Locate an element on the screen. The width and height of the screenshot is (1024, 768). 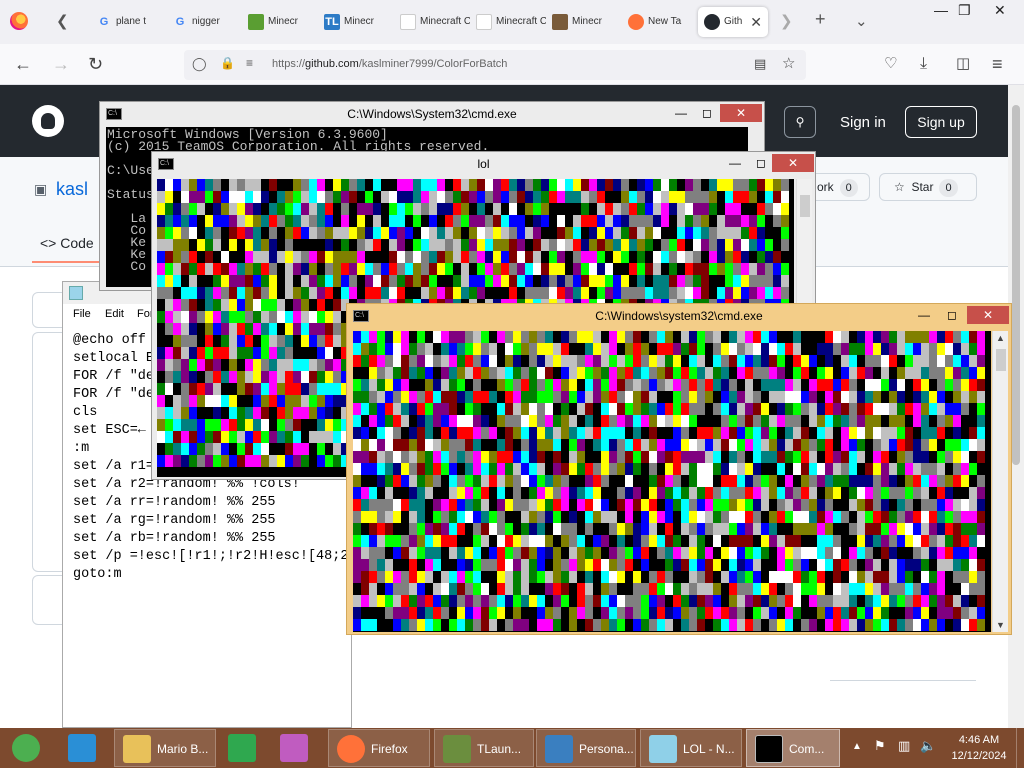
repo-icon: ▣ is located at coordinates (41, 189).